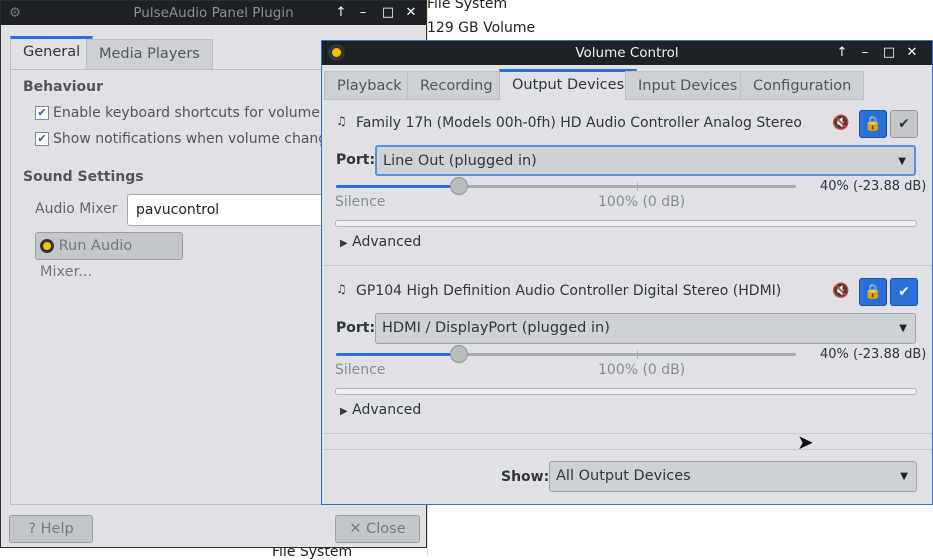  Describe the element at coordinates (645, 328) in the screenshot. I see `port-select: HDMI / DisplayPort (plugged in) ▼` at that location.